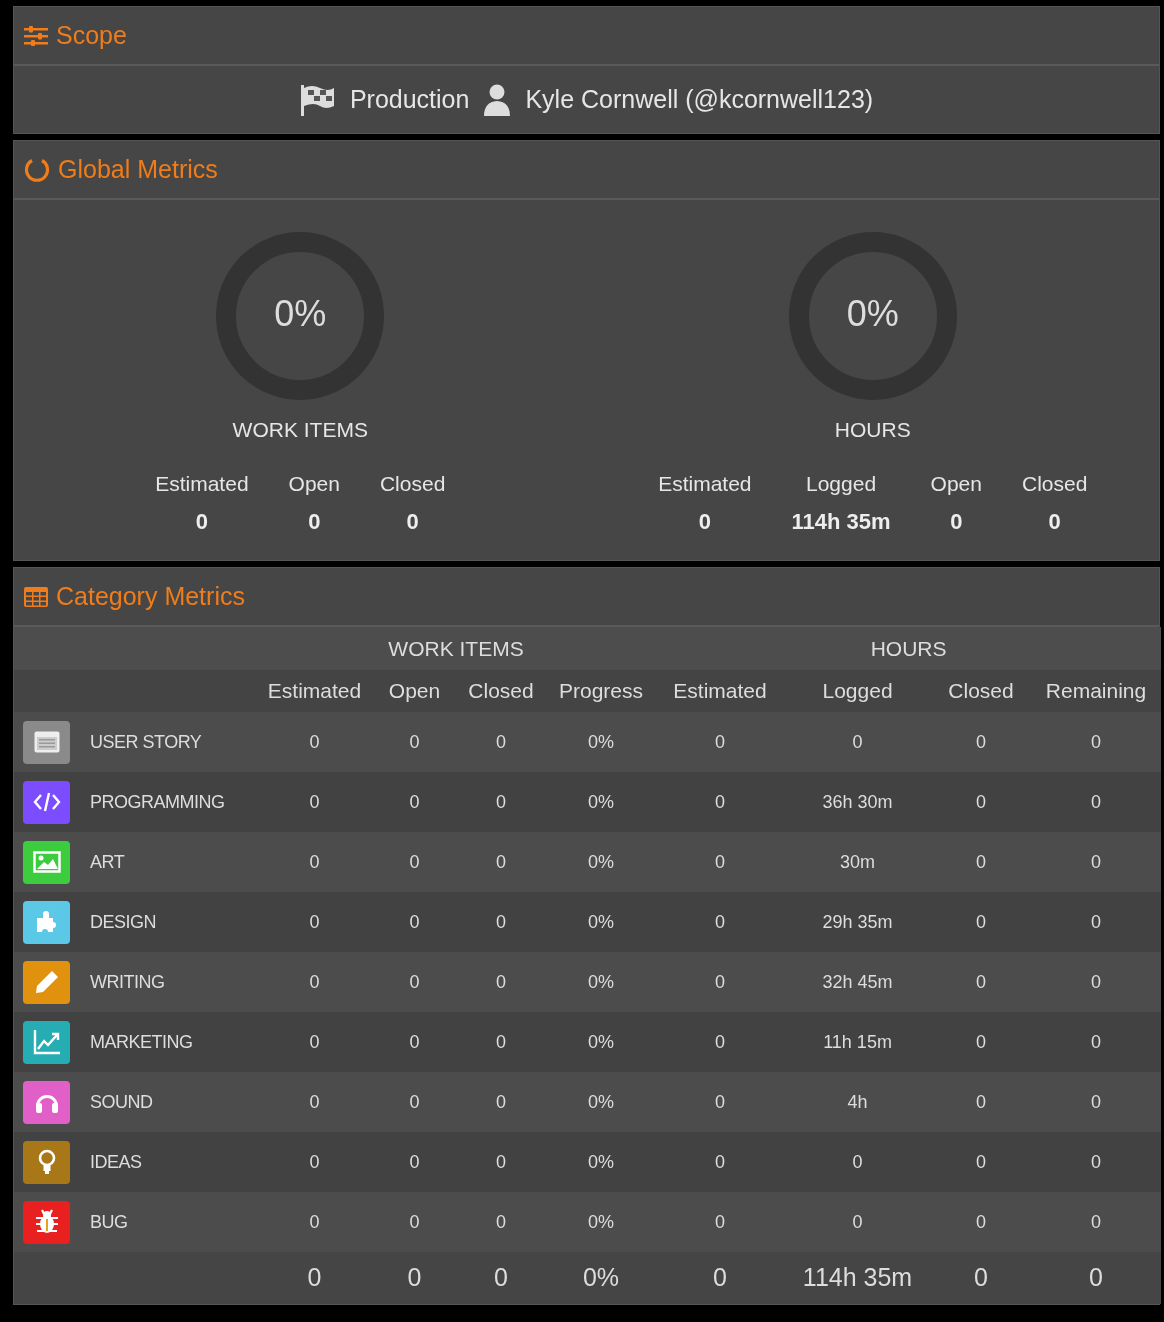  I want to click on column-header: Remaining, so click(1096, 691).